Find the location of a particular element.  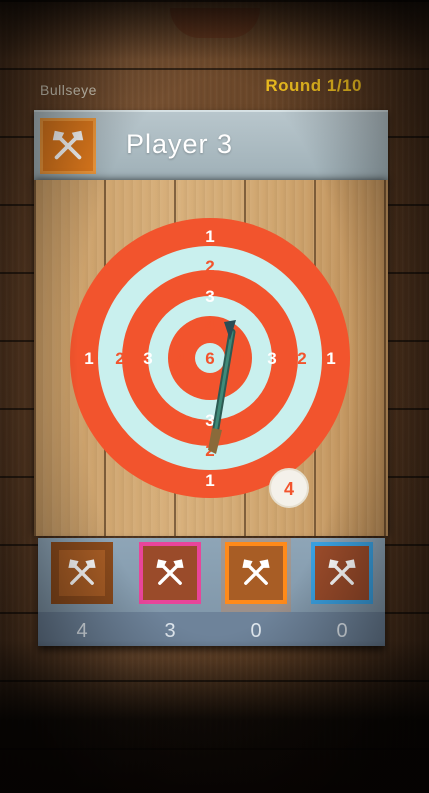

player-2-slot is located at coordinates (170, 573).